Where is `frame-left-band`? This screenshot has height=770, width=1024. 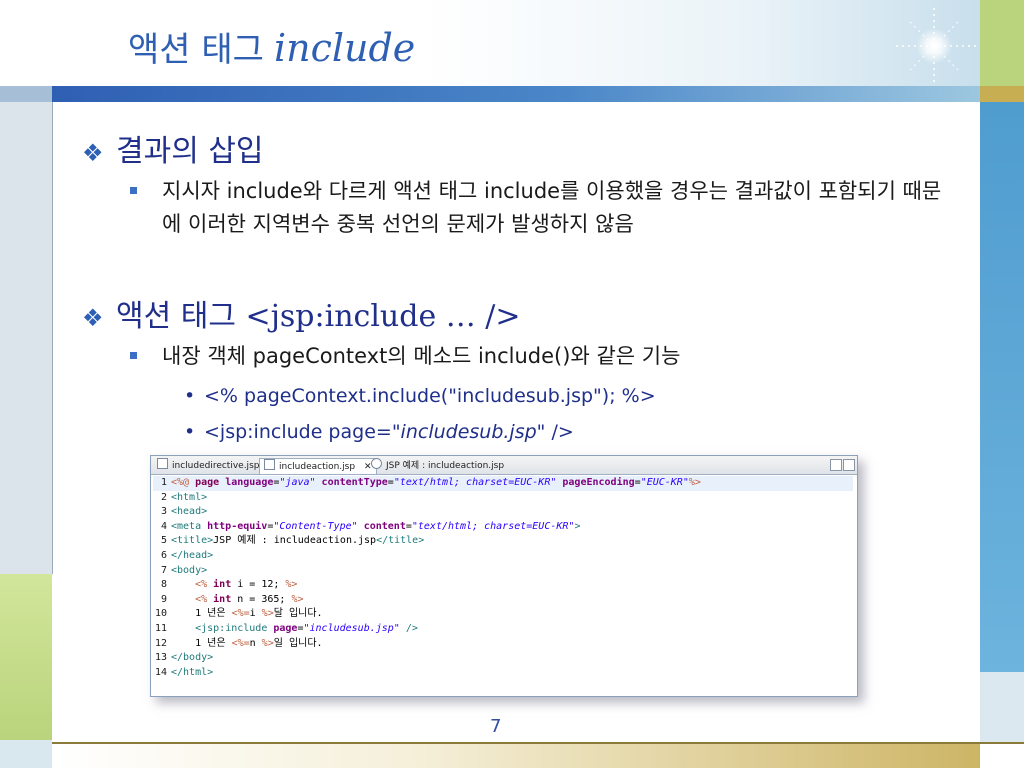 frame-left-band is located at coordinates (26, 94).